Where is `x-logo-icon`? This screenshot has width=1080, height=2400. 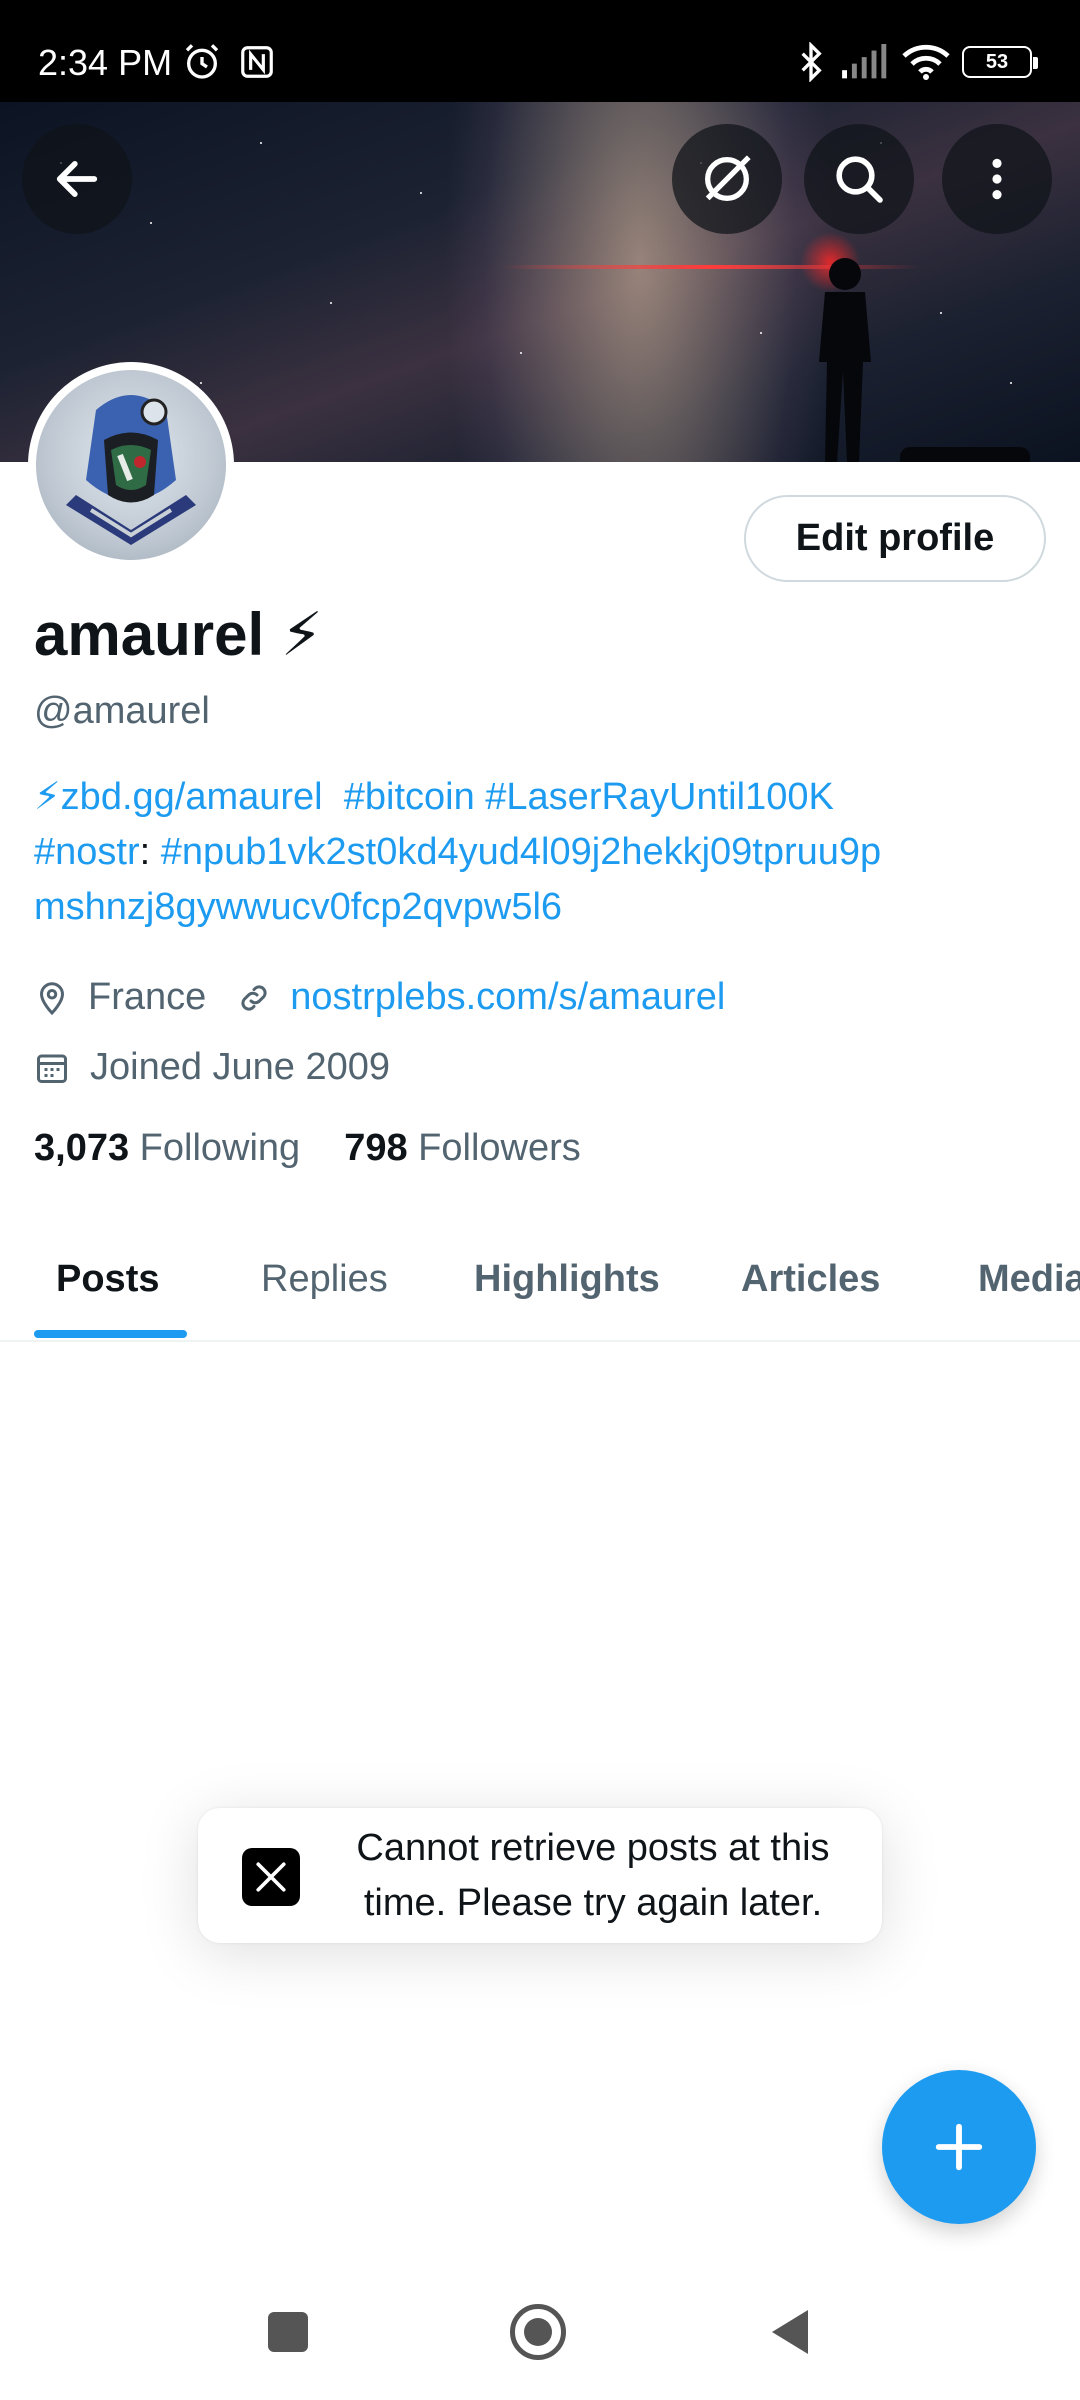 x-logo-icon is located at coordinates (271, 1877).